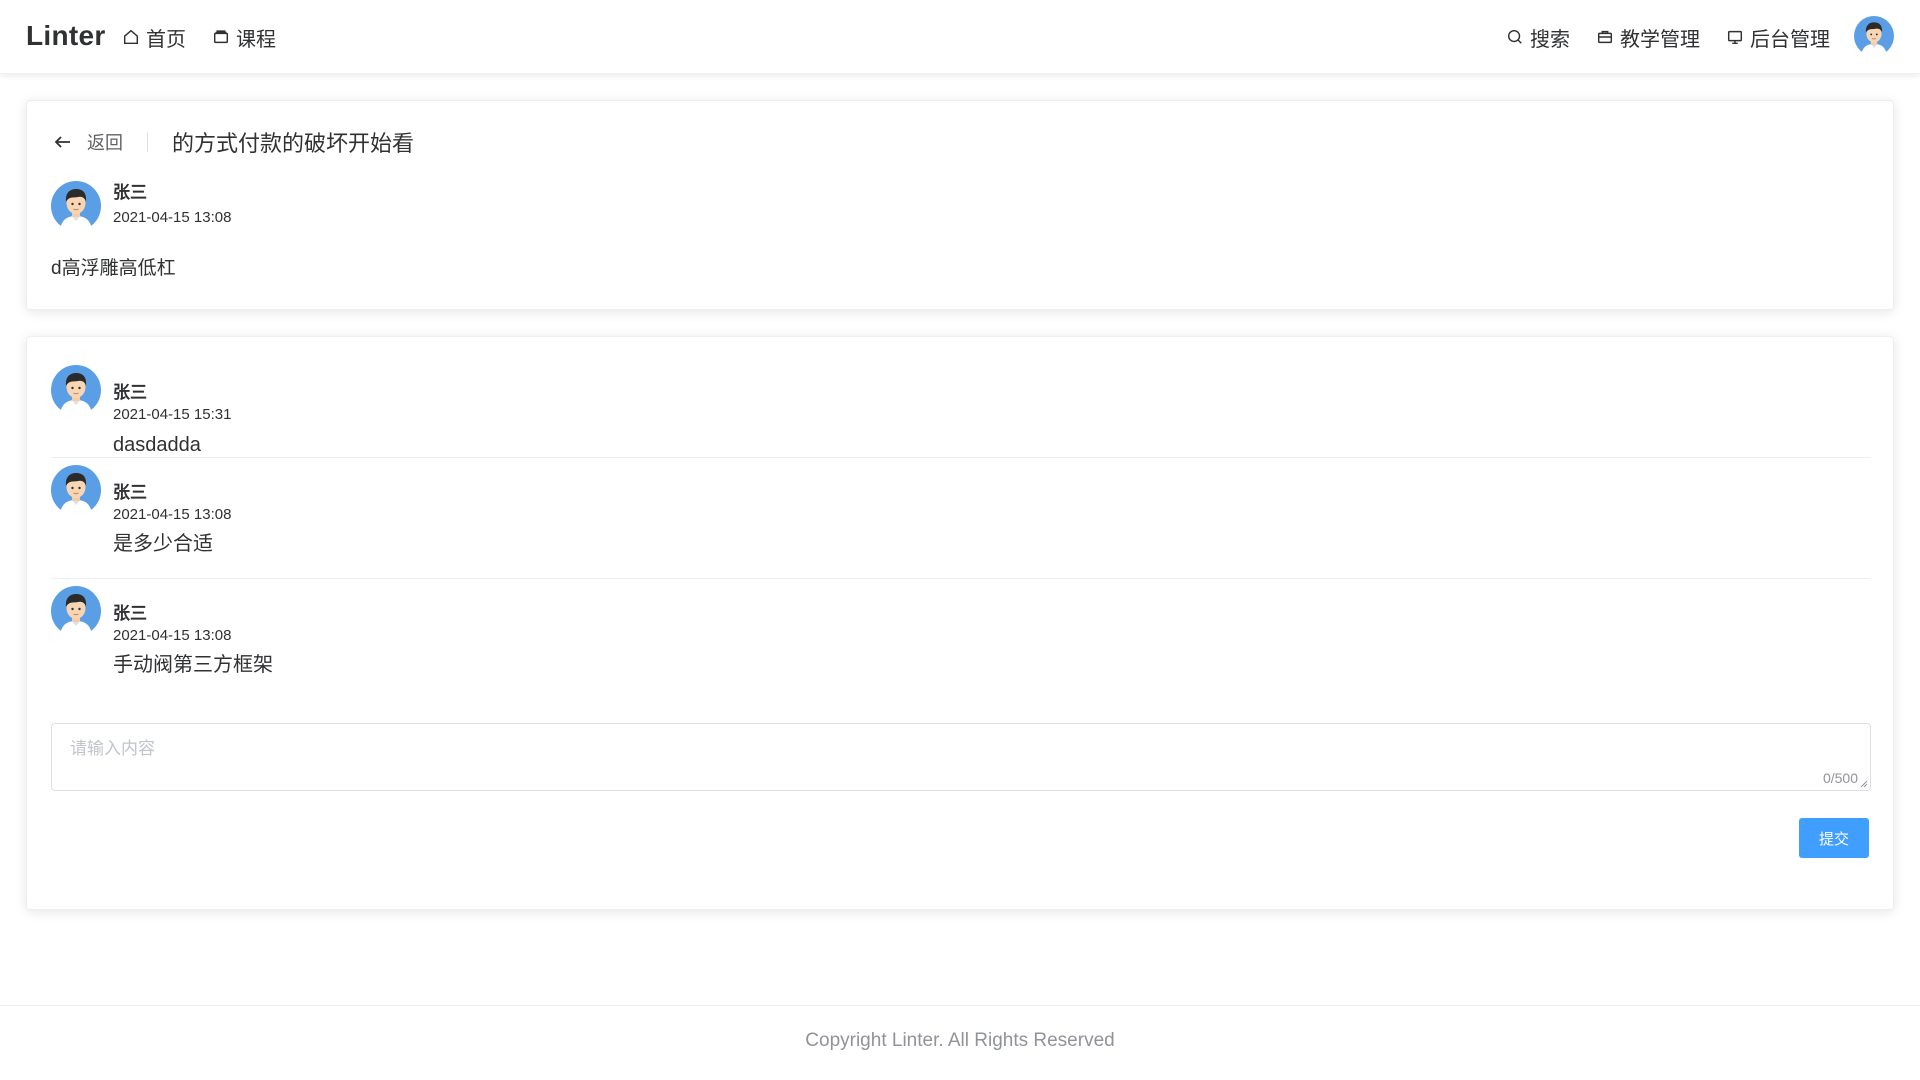 The height and width of the screenshot is (1080, 1920). Describe the element at coordinates (221, 37) in the screenshot. I see `course-icon` at that location.